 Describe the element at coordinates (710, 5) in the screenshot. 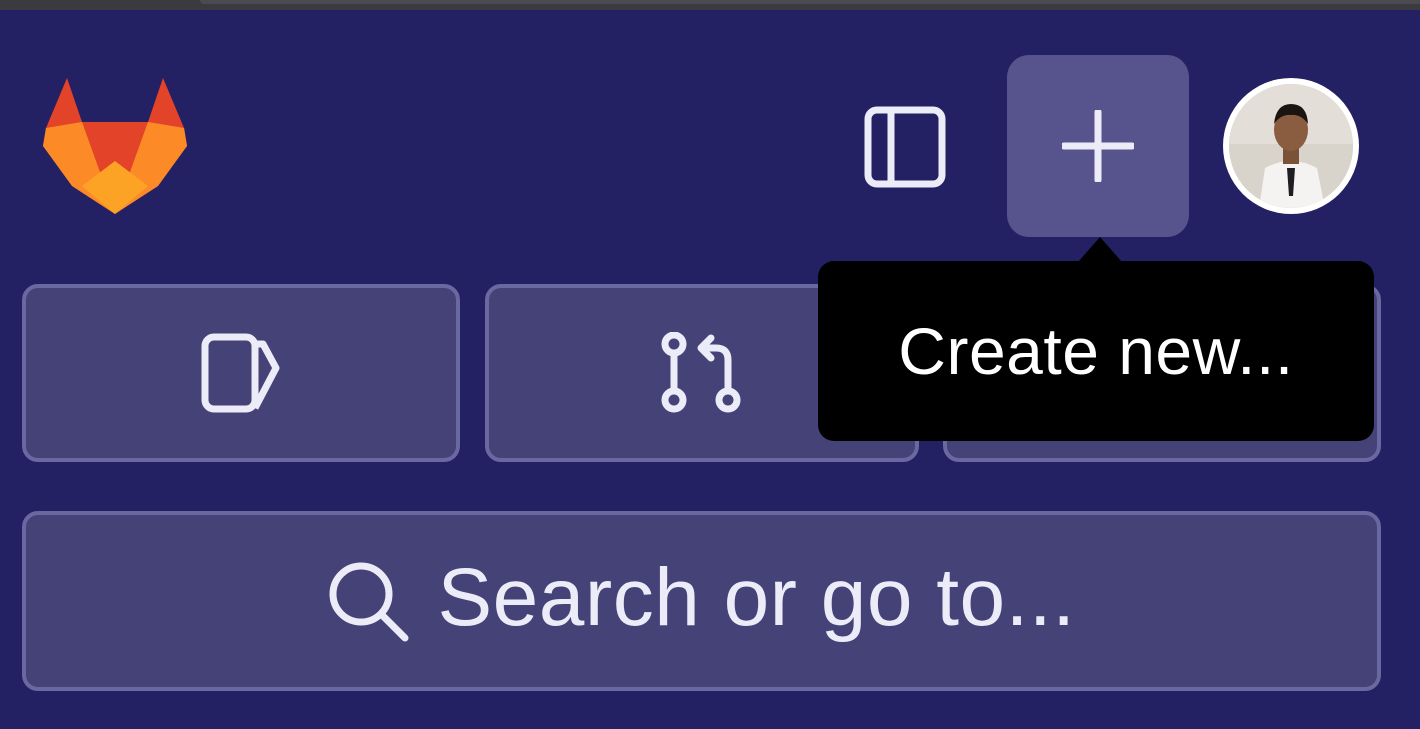

I see `window-top-edge` at that location.